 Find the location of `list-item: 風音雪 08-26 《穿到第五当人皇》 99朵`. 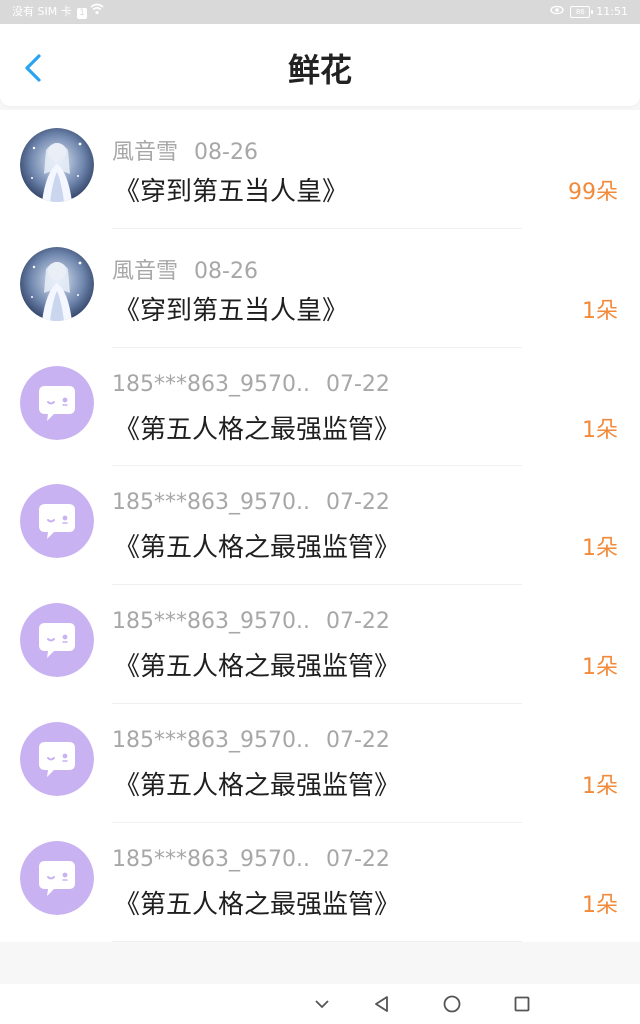

list-item: 風音雪 08-26 《穿到第五当人皇》 99朵 is located at coordinates (320, 169).